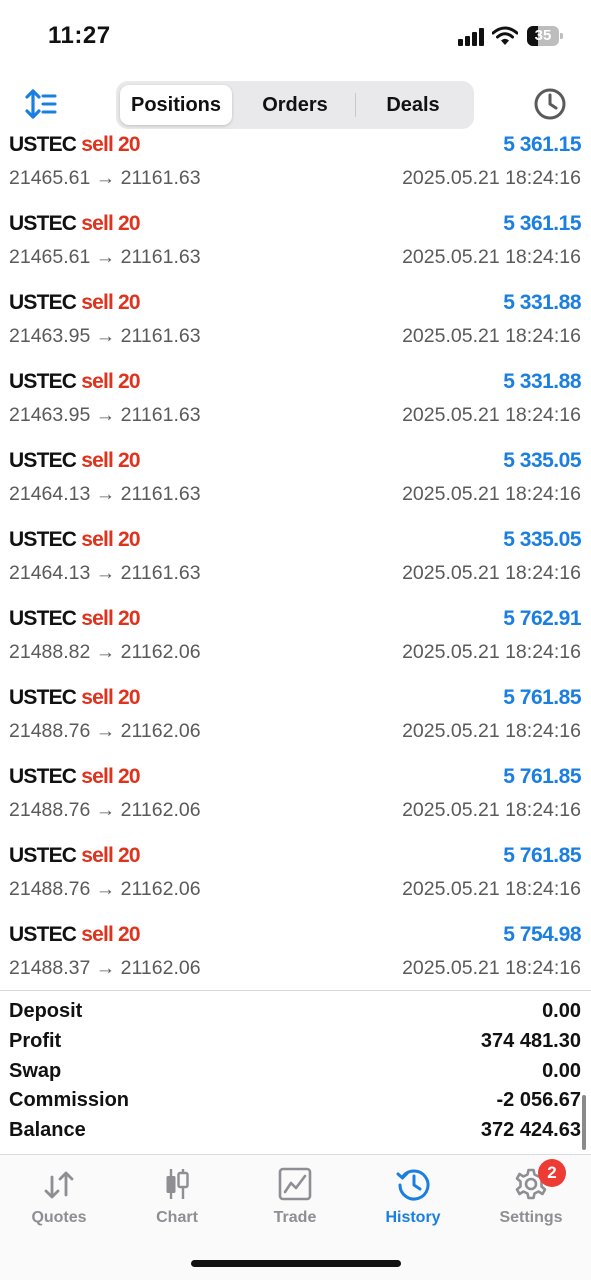 This screenshot has height=1280, width=591. Describe the element at coordinates (413, 1217) in the screenshot. I see `tab-history-label: History` at that location.